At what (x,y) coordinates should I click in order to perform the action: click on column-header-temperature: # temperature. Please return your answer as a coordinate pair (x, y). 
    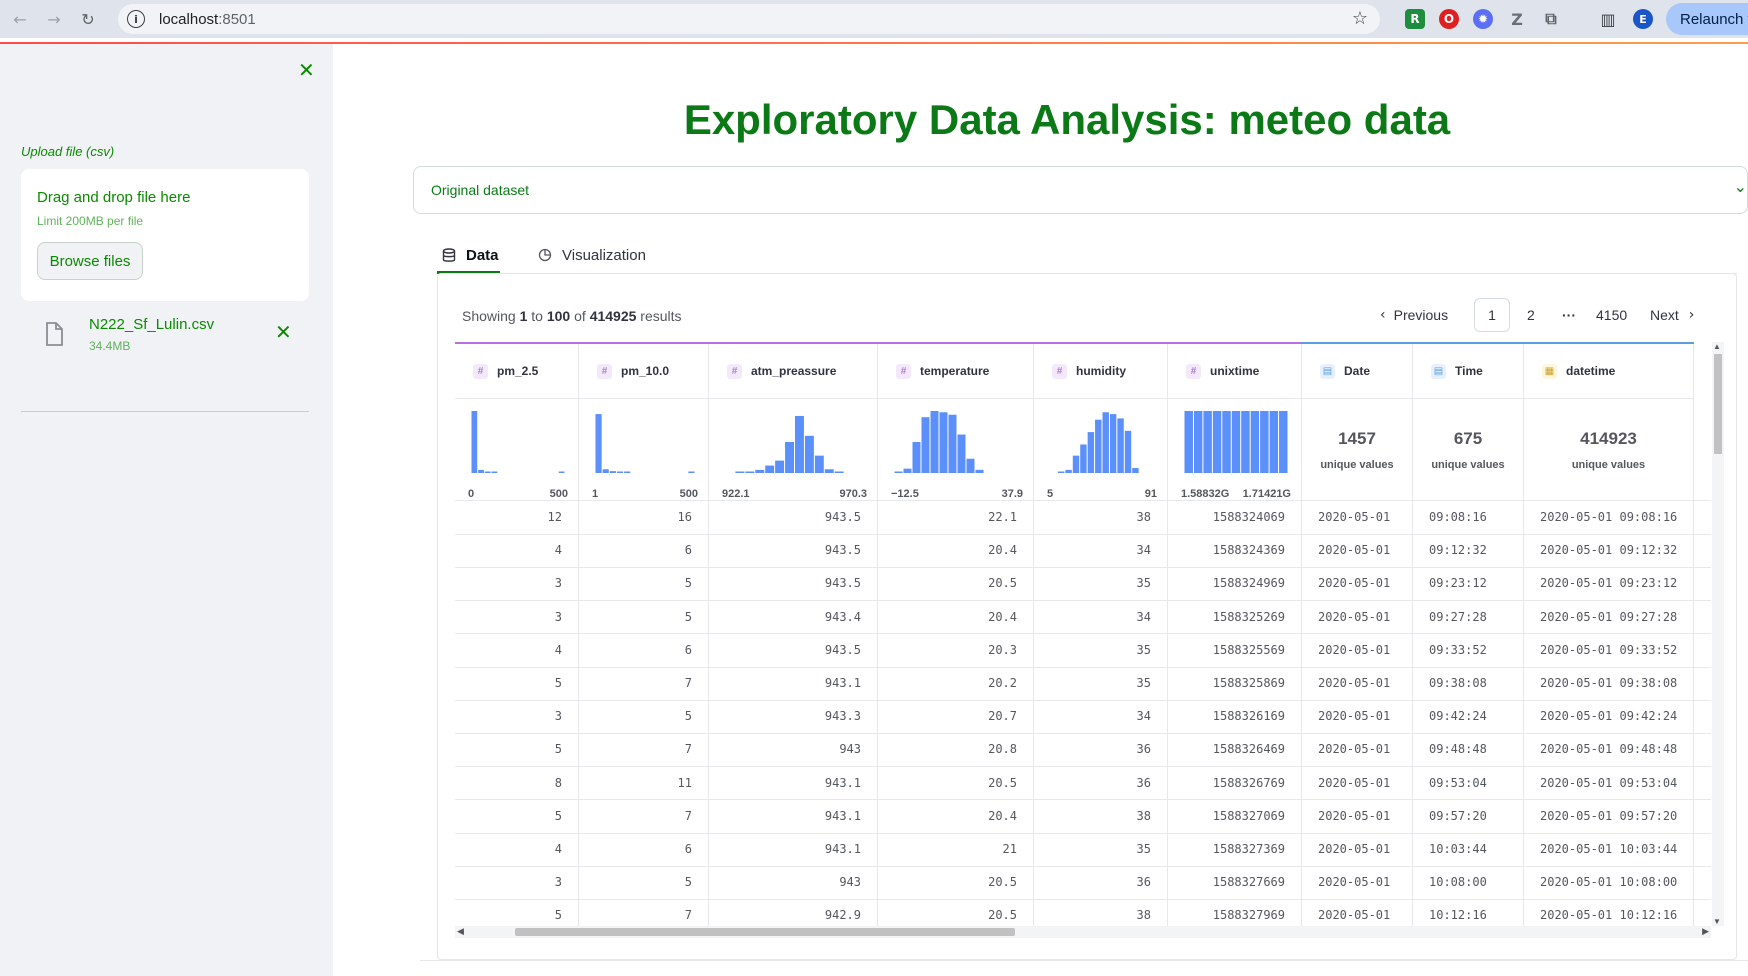
    Looking at the image, I should click on (956, 371).